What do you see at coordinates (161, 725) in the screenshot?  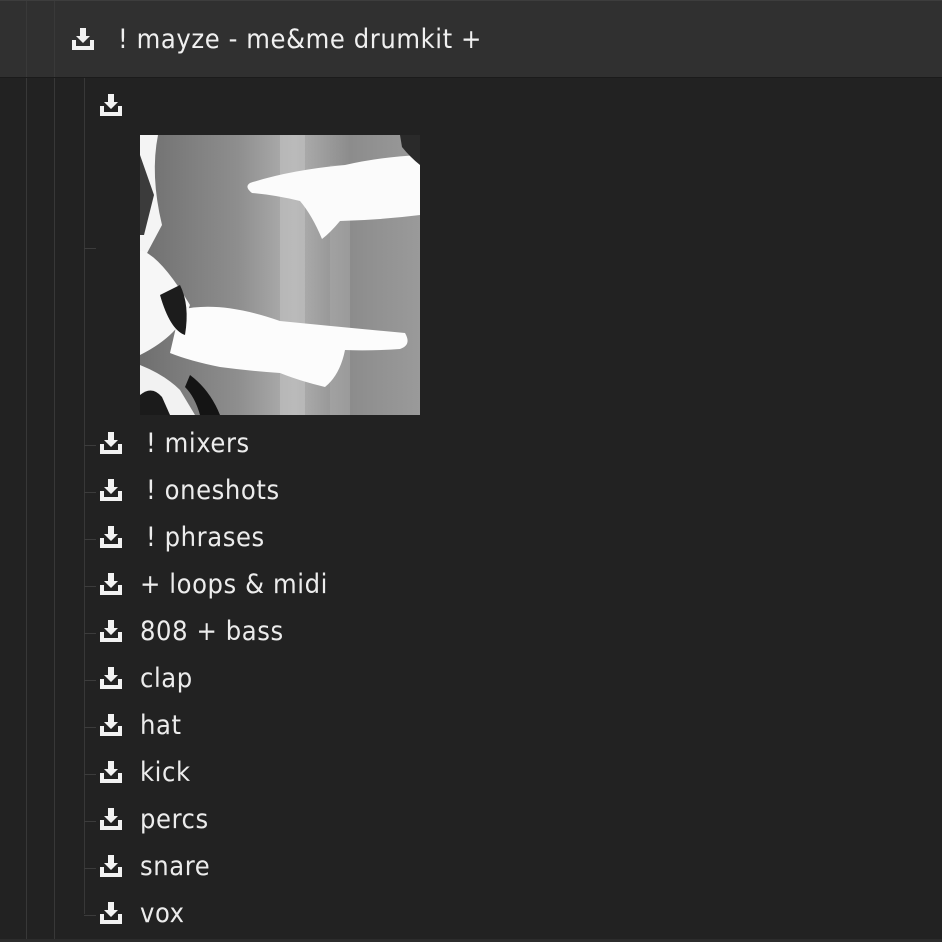 I see `tree-item-label: hat` at bounding box center [161, 725].